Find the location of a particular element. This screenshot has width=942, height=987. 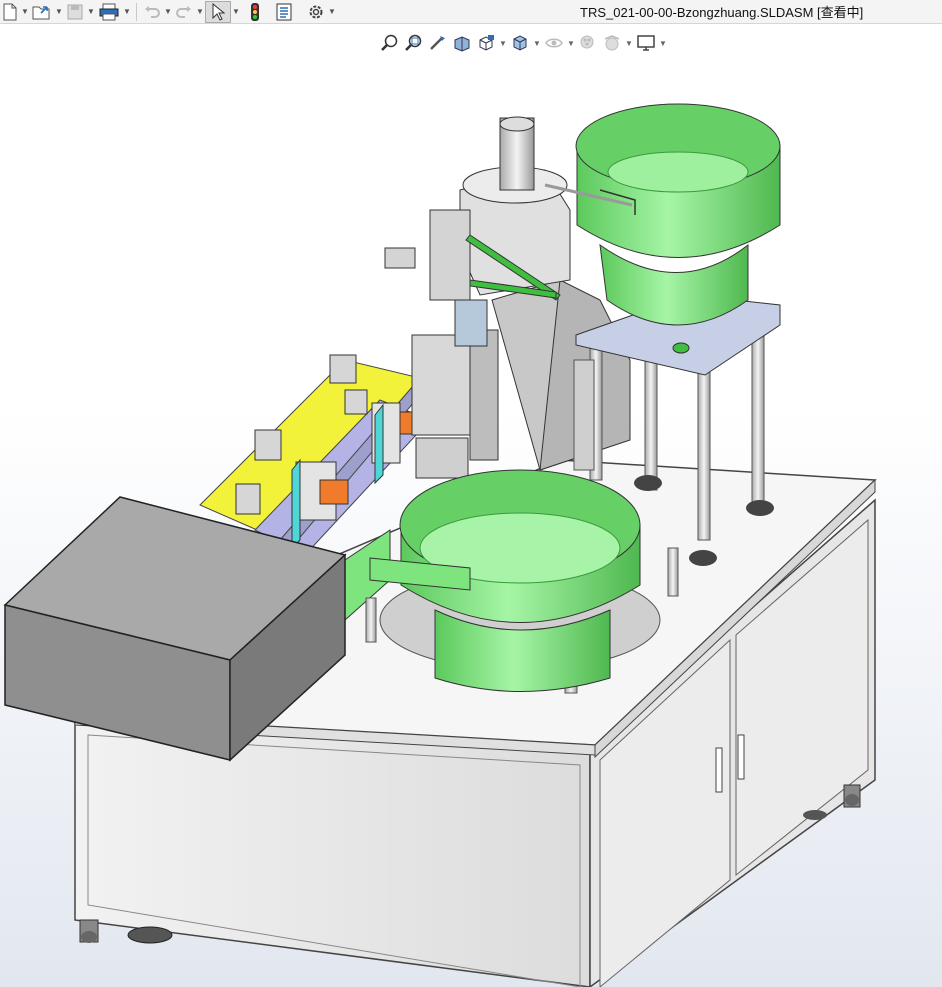

rebuild-traffic-light-icon is located at coordinates (255, 11).